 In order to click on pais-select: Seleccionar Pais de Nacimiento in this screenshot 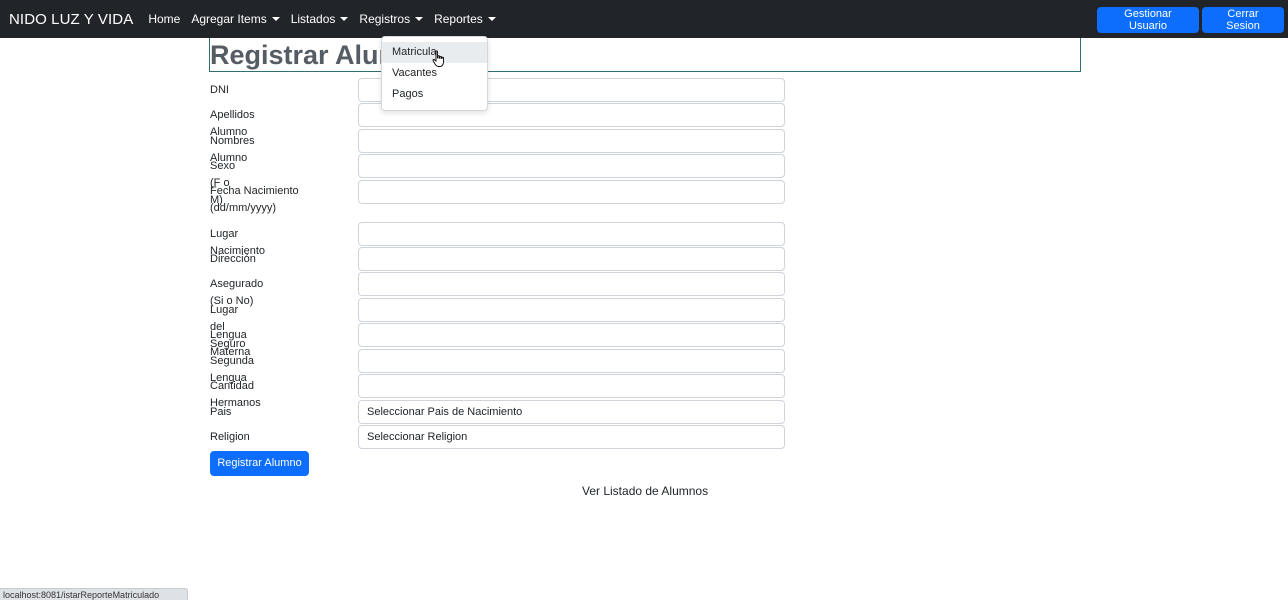, I will do `click(571, 412)`.